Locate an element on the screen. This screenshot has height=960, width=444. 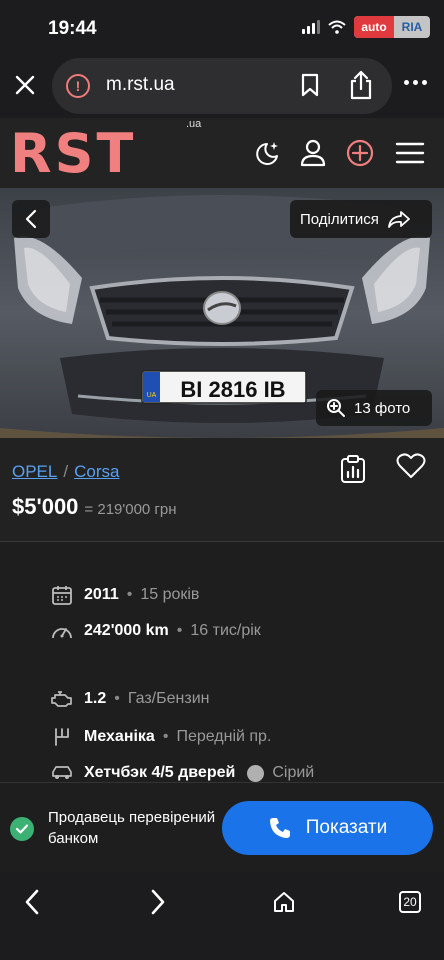
spec-engine: 1.2 • Газ/Бензин is located at coordinates (129, 699).